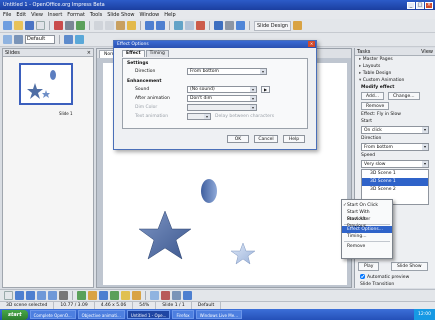  What do you see at coordinates (40, 39) in the screenshot?
I see `layout-combo: Default` at bounding box center [40, 39].